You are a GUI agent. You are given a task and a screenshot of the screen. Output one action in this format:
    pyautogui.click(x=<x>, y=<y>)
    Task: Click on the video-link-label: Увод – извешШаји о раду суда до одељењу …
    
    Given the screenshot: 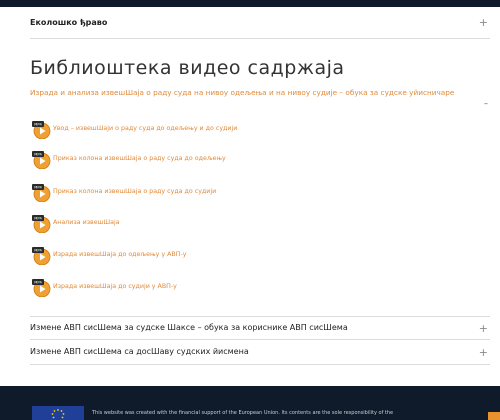 What is the action you would take?
    pyautogui.click(x=145, y=128)
    